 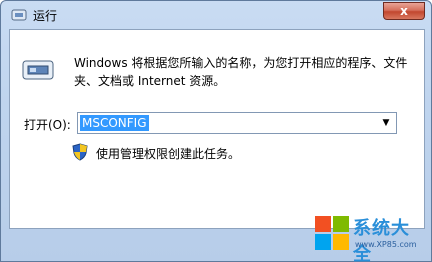 What do you see at coordinates (47, 125) in the screenshot?
I see `open-label: 打开(O):` at bounding box center [47, 125].